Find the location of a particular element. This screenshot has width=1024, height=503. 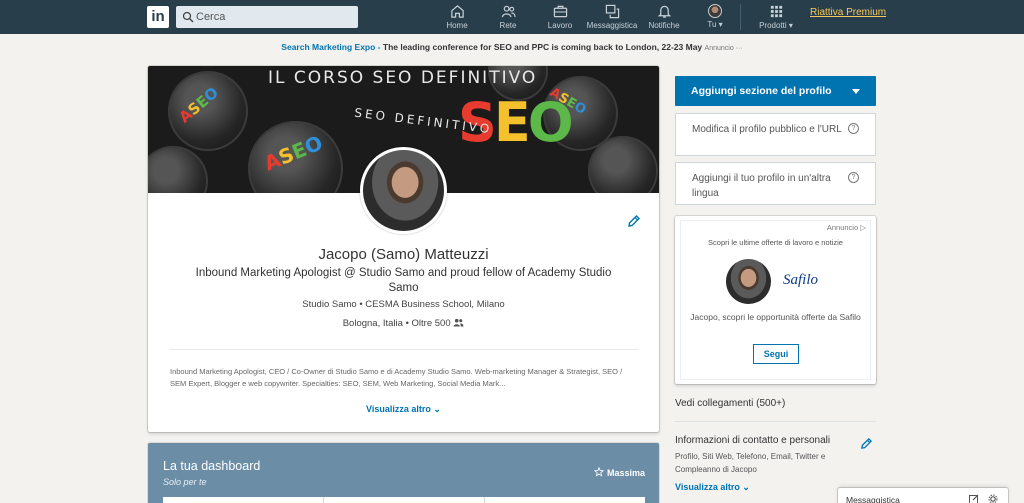

profile-name: Jacopo (Samo) Matteuzzi is located at coordinates (403, 254).